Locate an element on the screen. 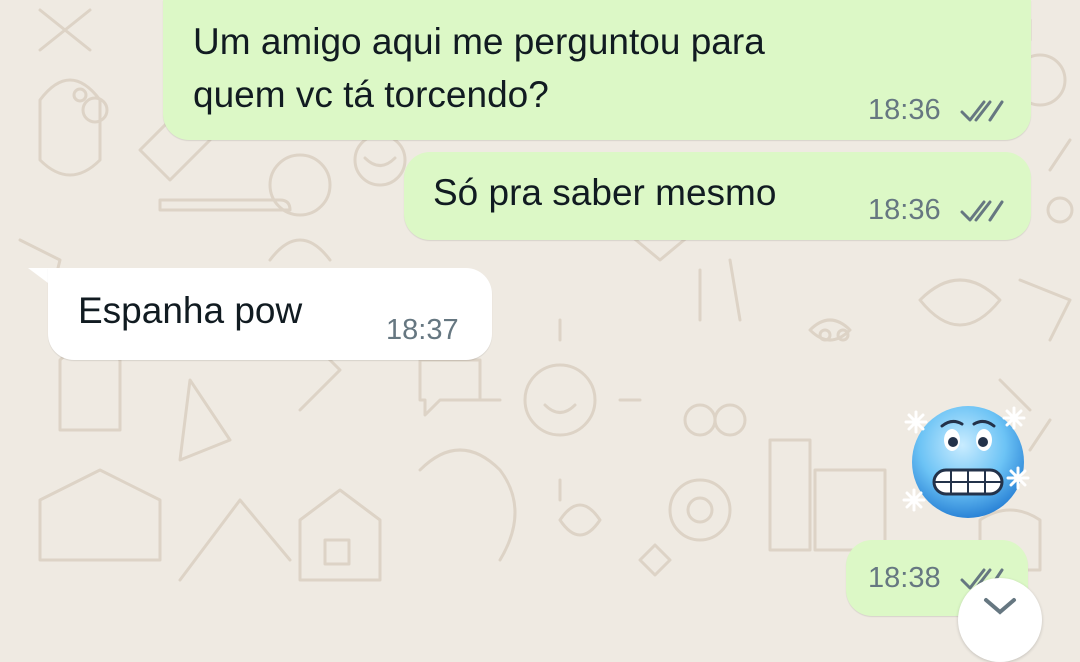  chevron-down-icon is located at coordinates (1000, 606).